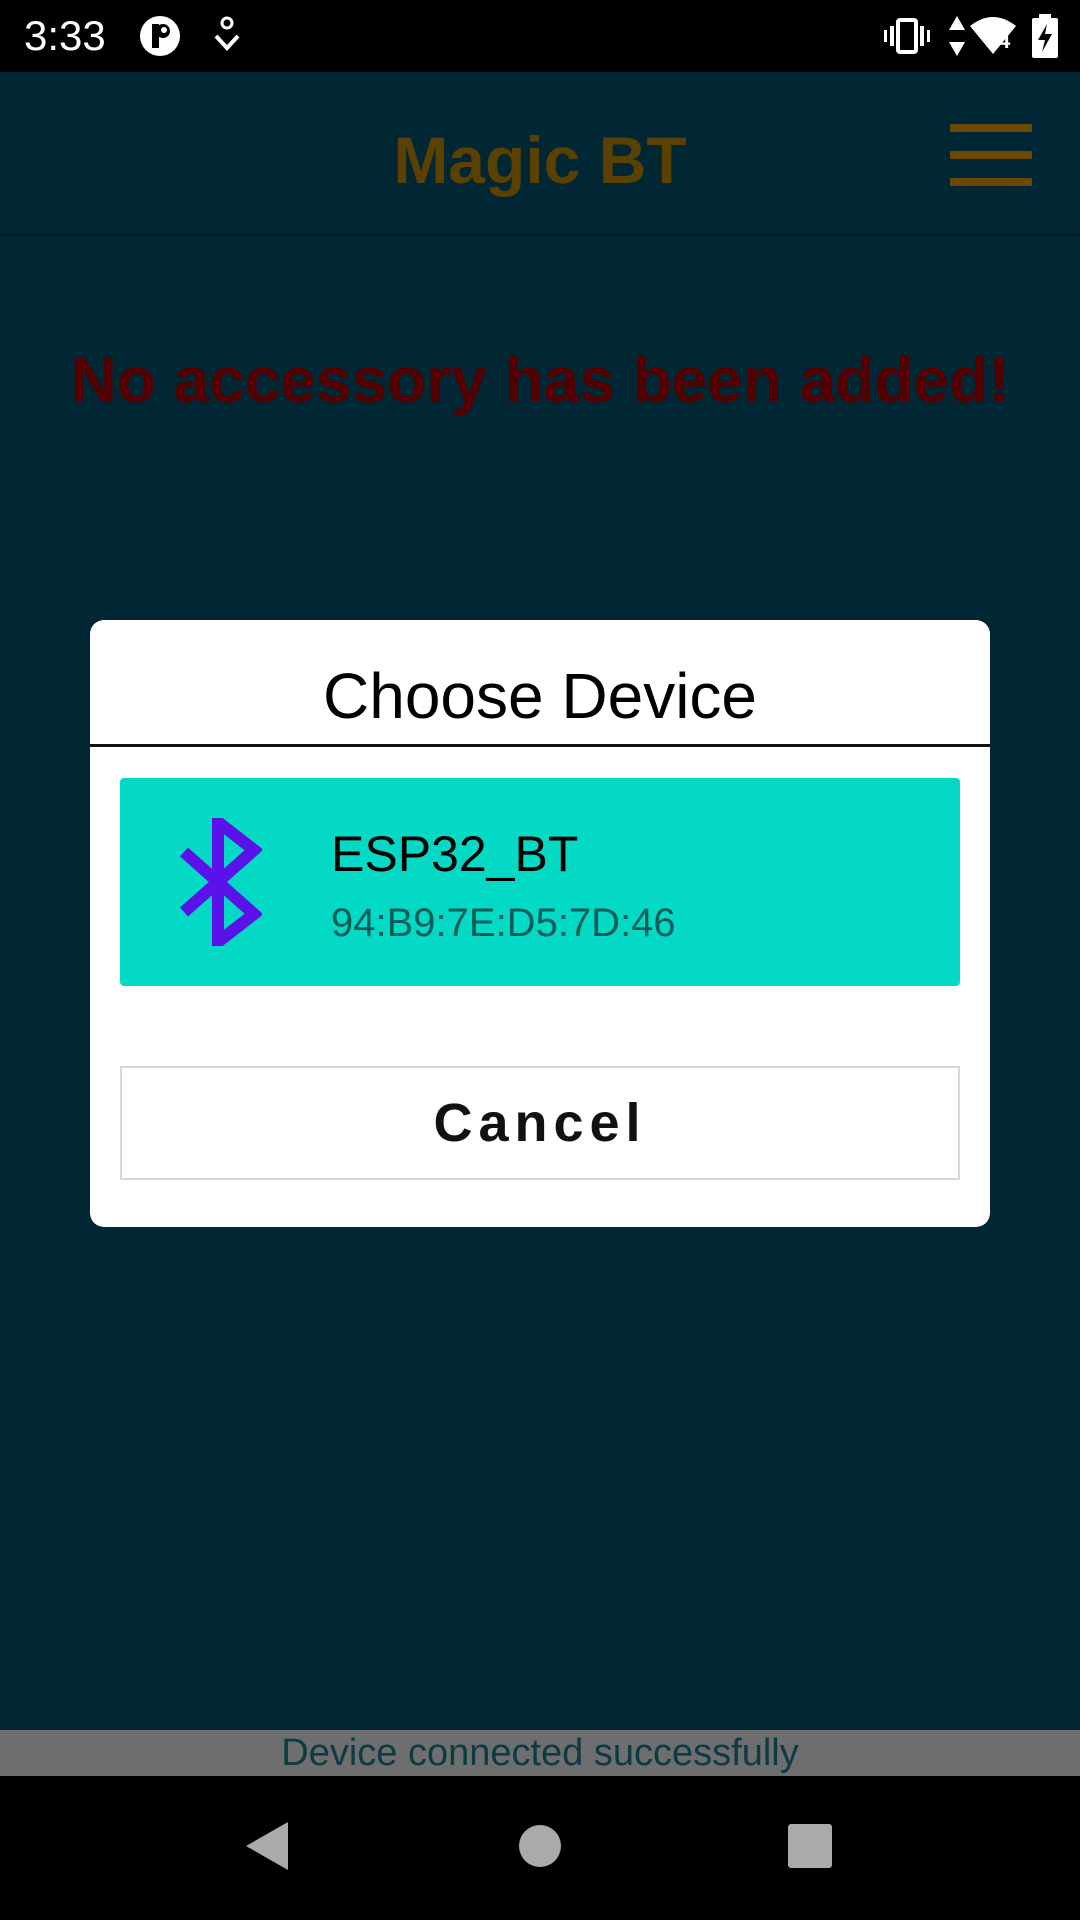 The image size is (1080, 1920). I want to click on cancel-button: Cancel, so click(540, 1123).